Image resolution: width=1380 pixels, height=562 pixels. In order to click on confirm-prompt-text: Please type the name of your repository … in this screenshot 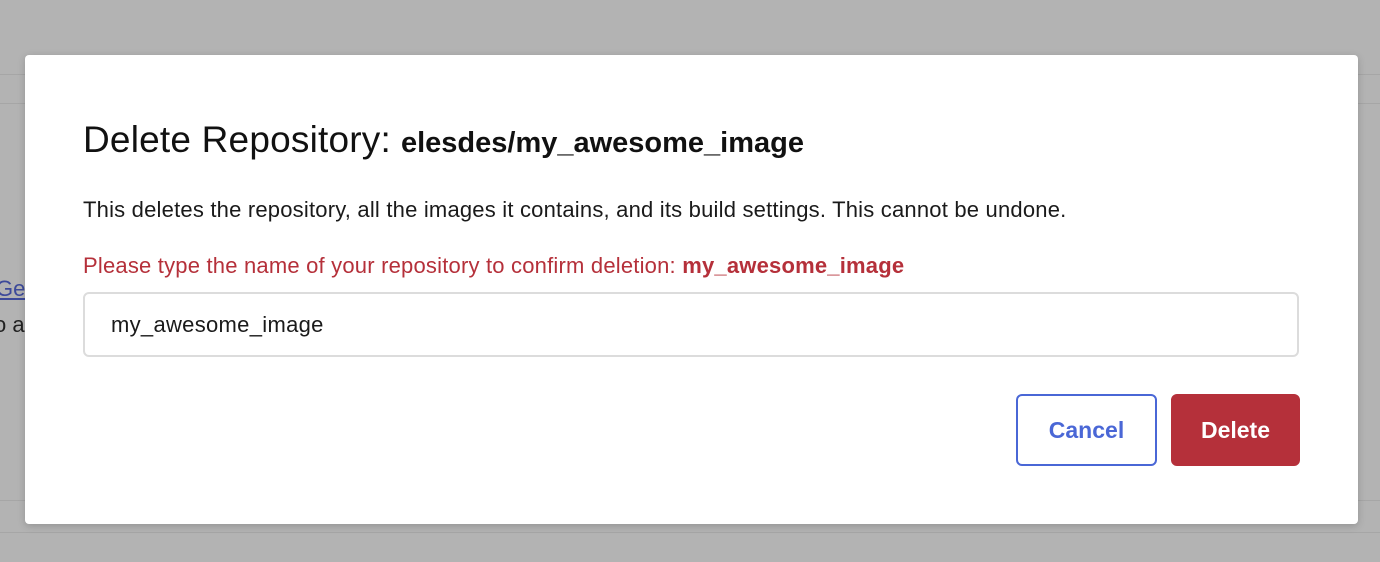, I will do `click(379, 265)`.